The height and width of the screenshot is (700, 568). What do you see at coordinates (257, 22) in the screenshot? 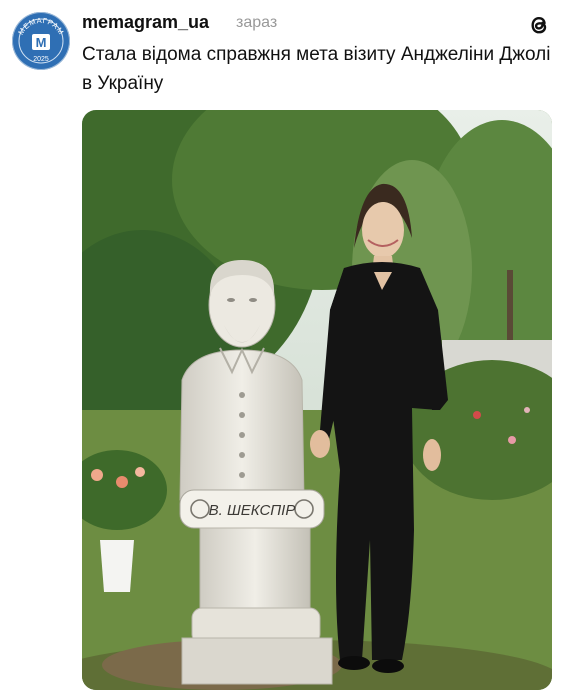
I see `post-time: зараз` at bounding box center [257, 22].